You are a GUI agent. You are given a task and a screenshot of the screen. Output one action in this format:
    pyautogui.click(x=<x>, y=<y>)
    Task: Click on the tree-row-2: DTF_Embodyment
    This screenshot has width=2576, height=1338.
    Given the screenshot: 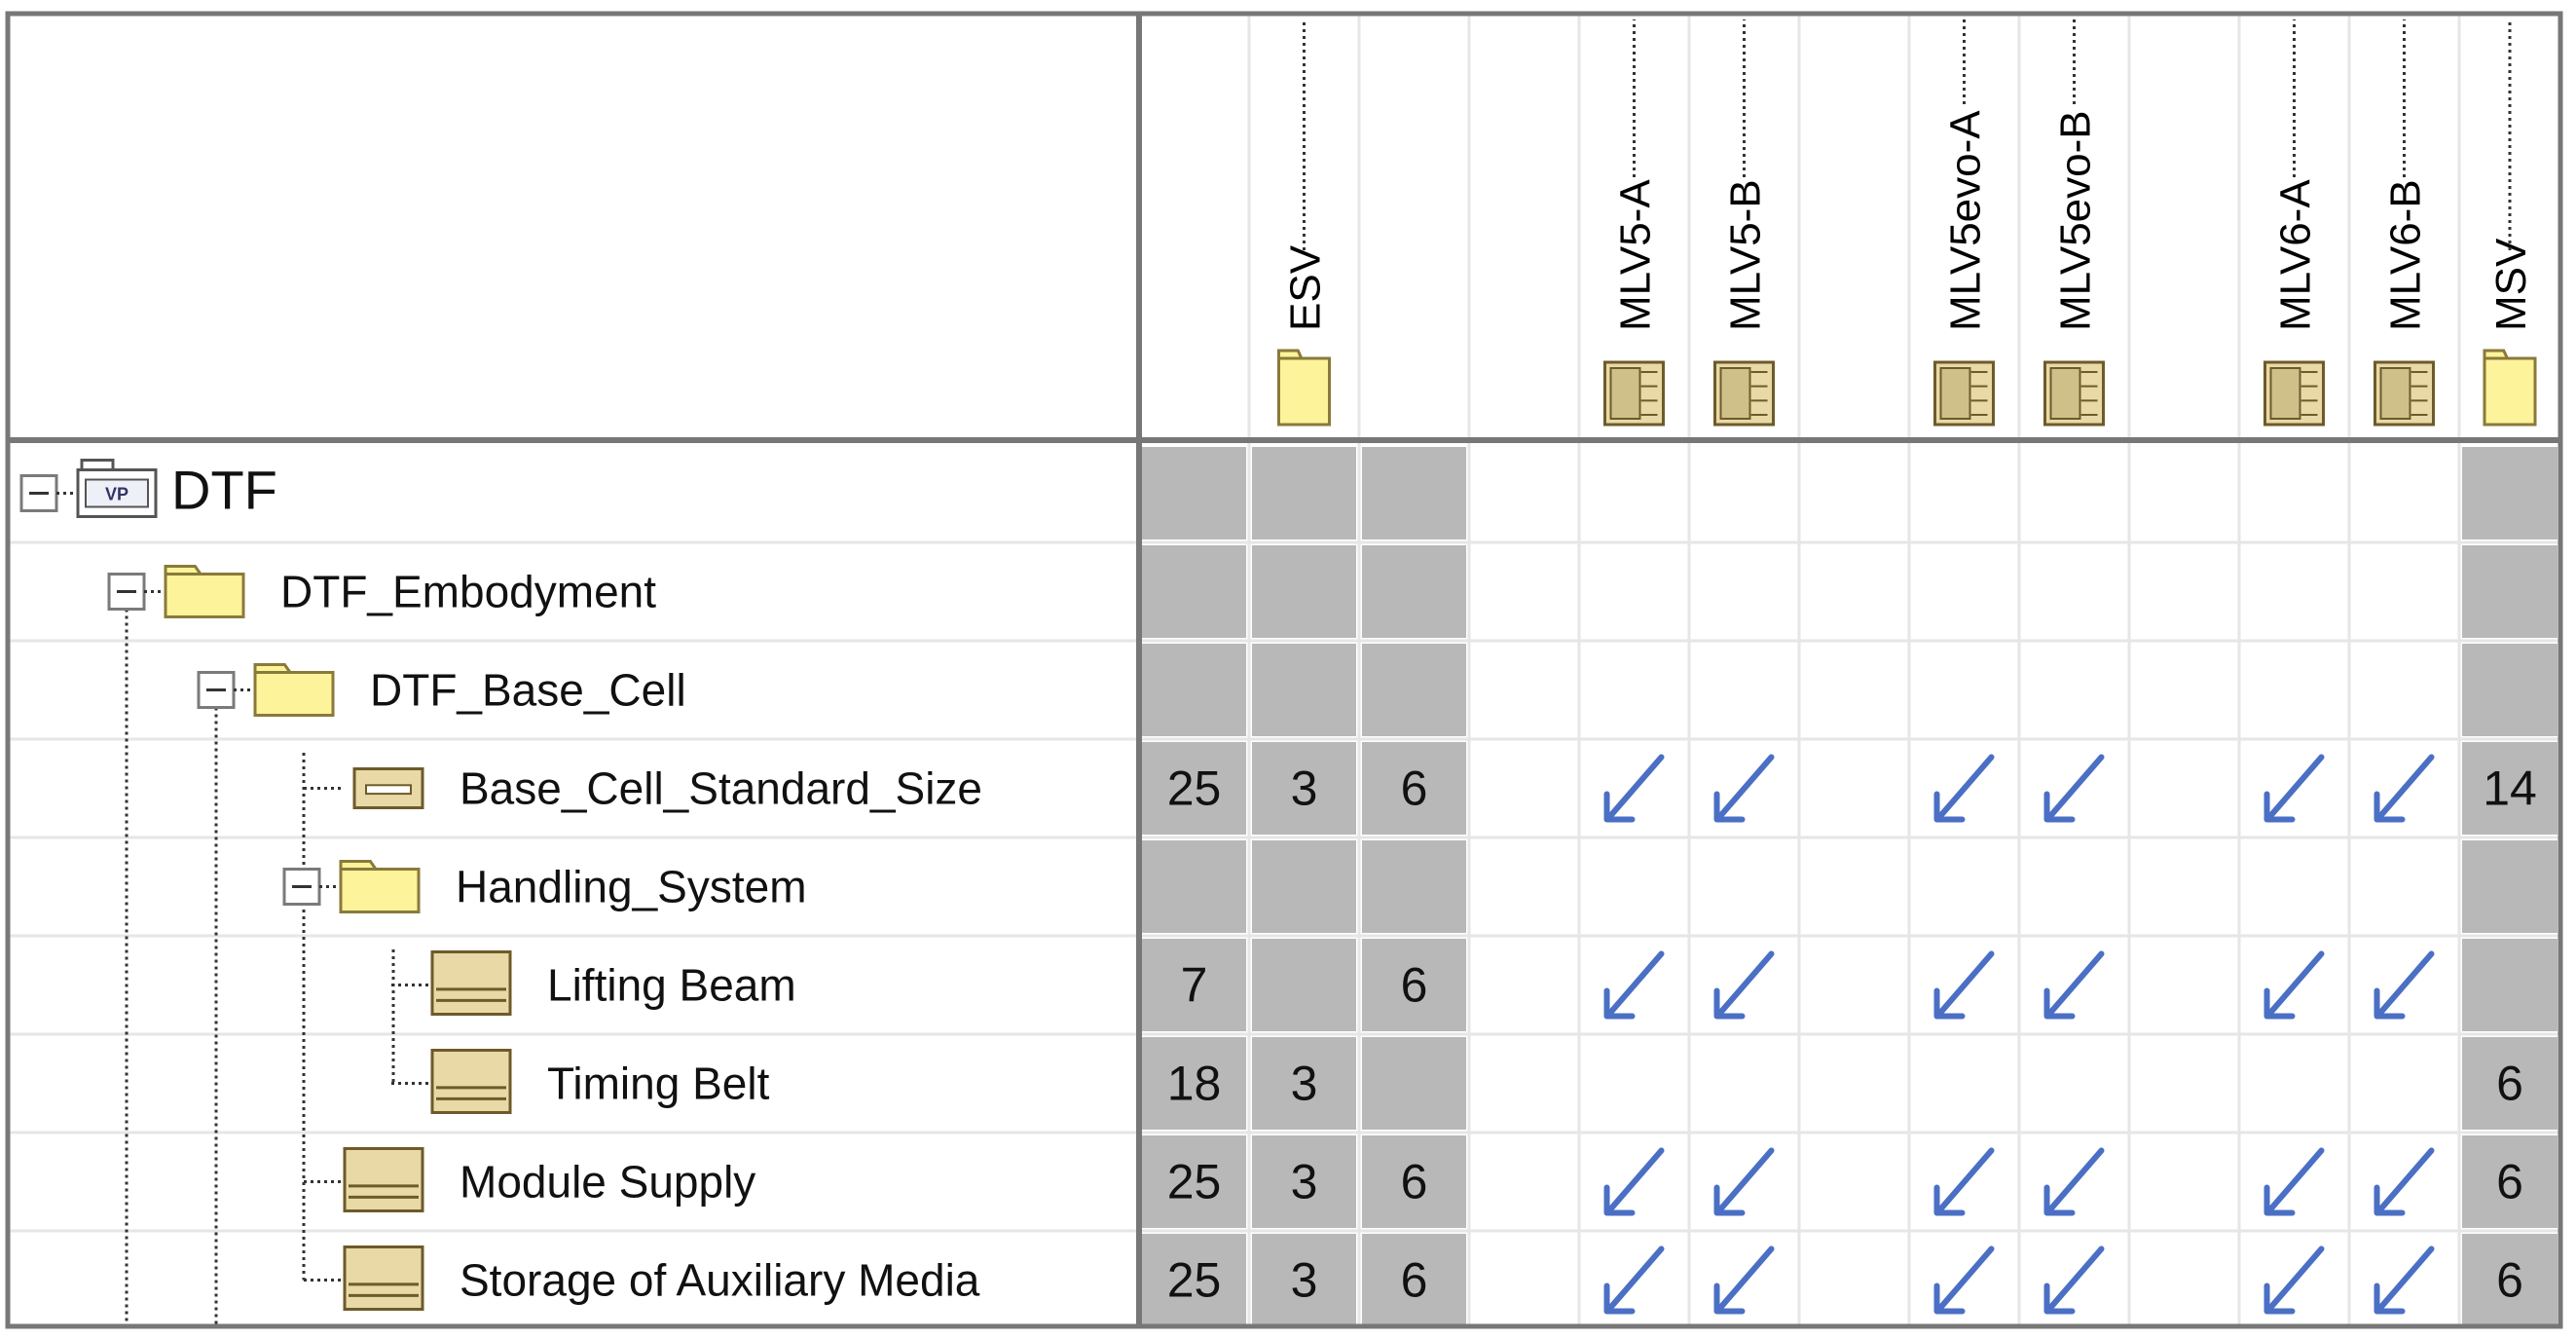 What is the action you would take?
    pyautogui.click(x=381, y=592)
    